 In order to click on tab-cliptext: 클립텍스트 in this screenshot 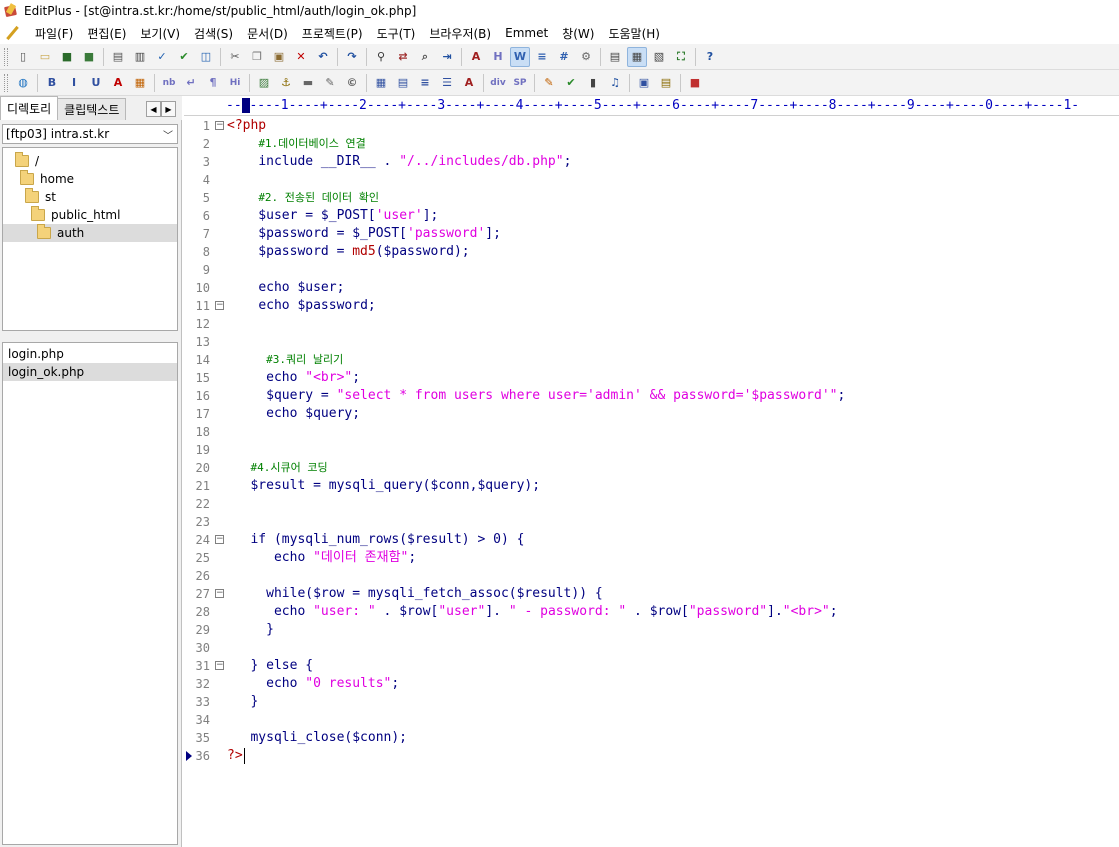, I will do `click(92, 109)`.